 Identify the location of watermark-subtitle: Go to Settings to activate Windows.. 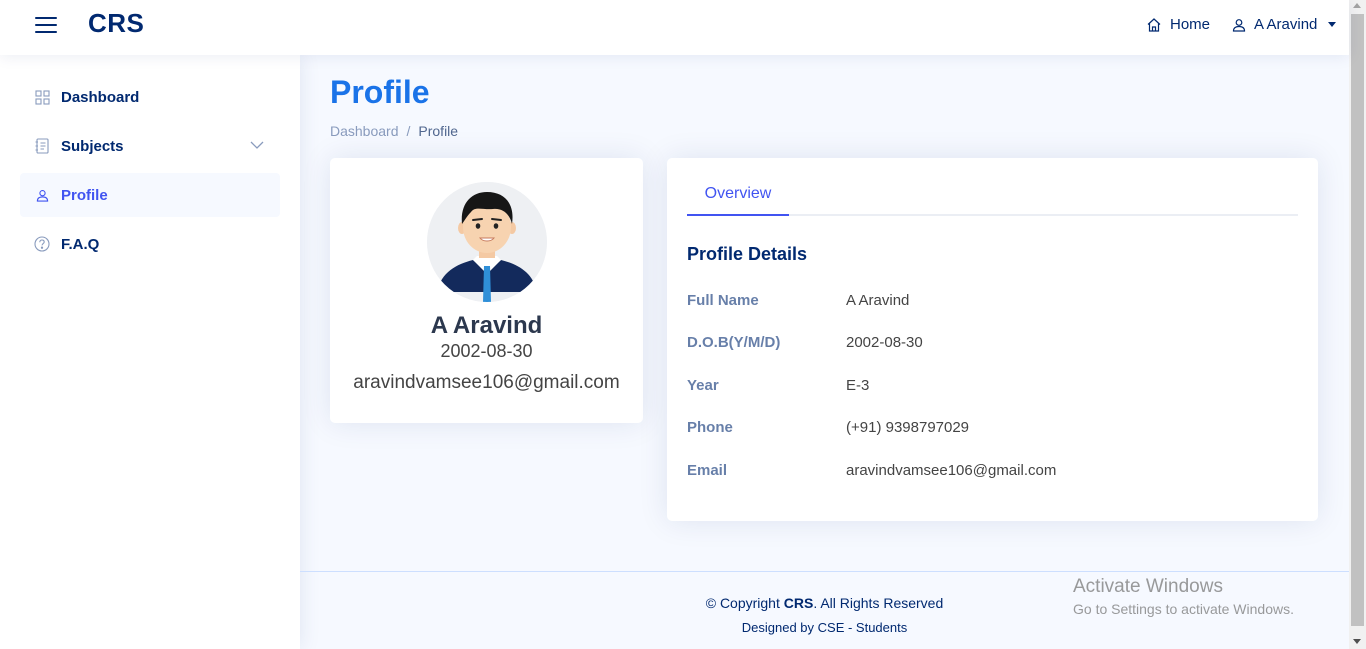
(1183, 609).